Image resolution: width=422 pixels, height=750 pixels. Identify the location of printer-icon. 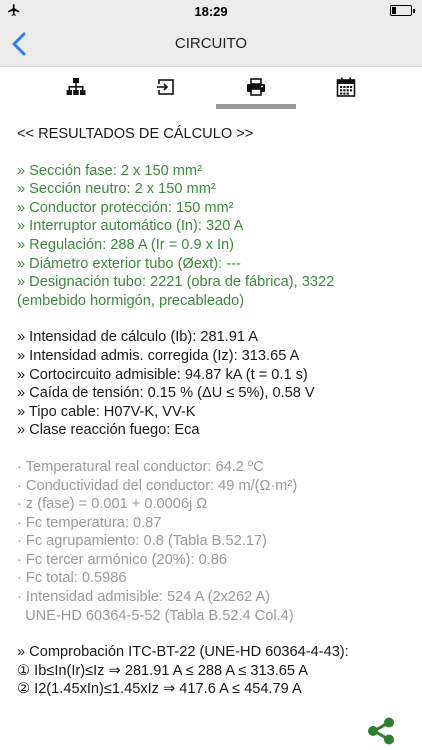
(256, 87).